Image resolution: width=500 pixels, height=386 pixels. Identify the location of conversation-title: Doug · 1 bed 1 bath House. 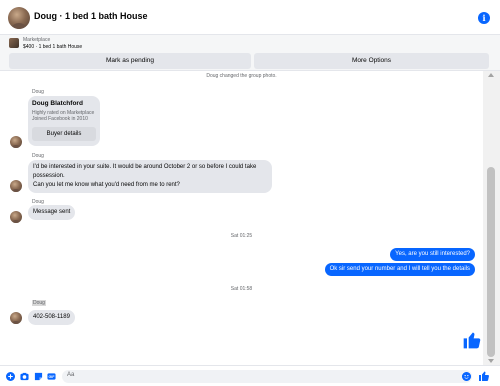
(91, 16).